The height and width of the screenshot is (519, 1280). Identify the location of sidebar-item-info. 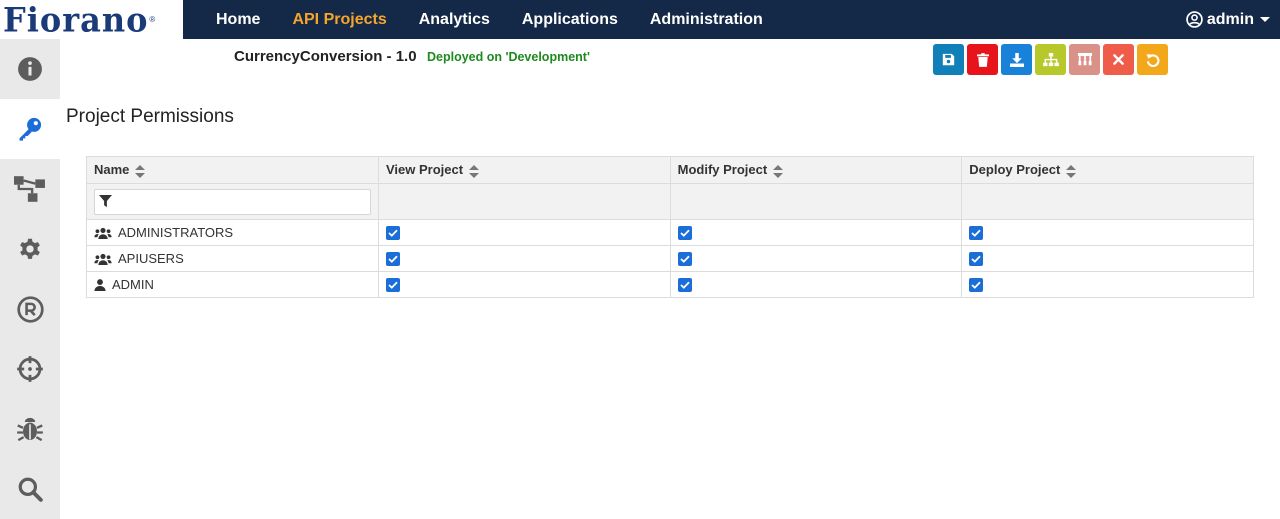
(30, 69).